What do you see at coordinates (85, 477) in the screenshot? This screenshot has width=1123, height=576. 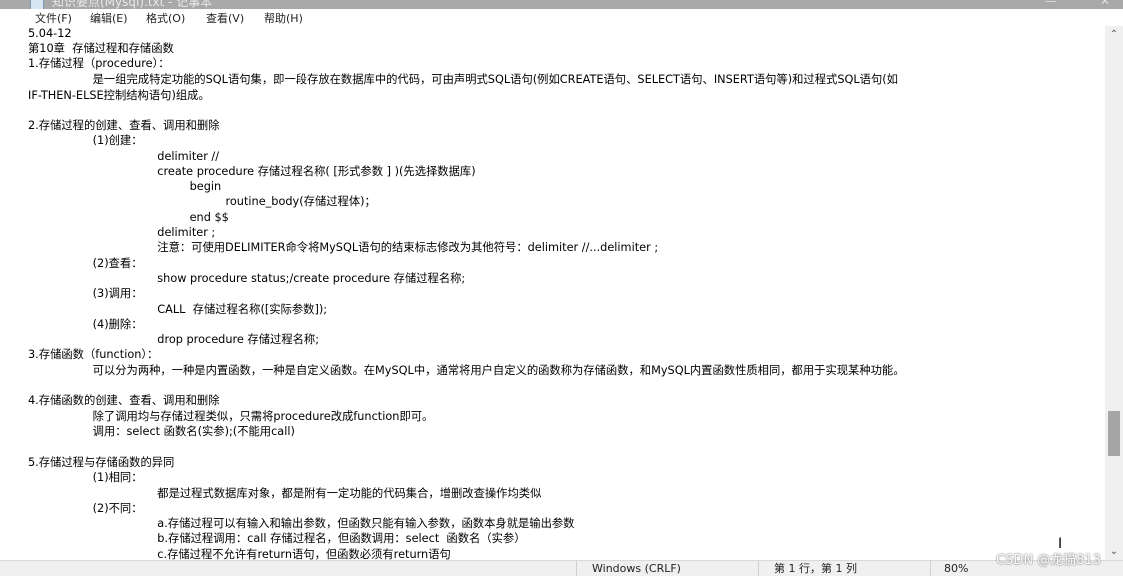 I see `text-line: (1)相同：` at bounding box center [85, 477].